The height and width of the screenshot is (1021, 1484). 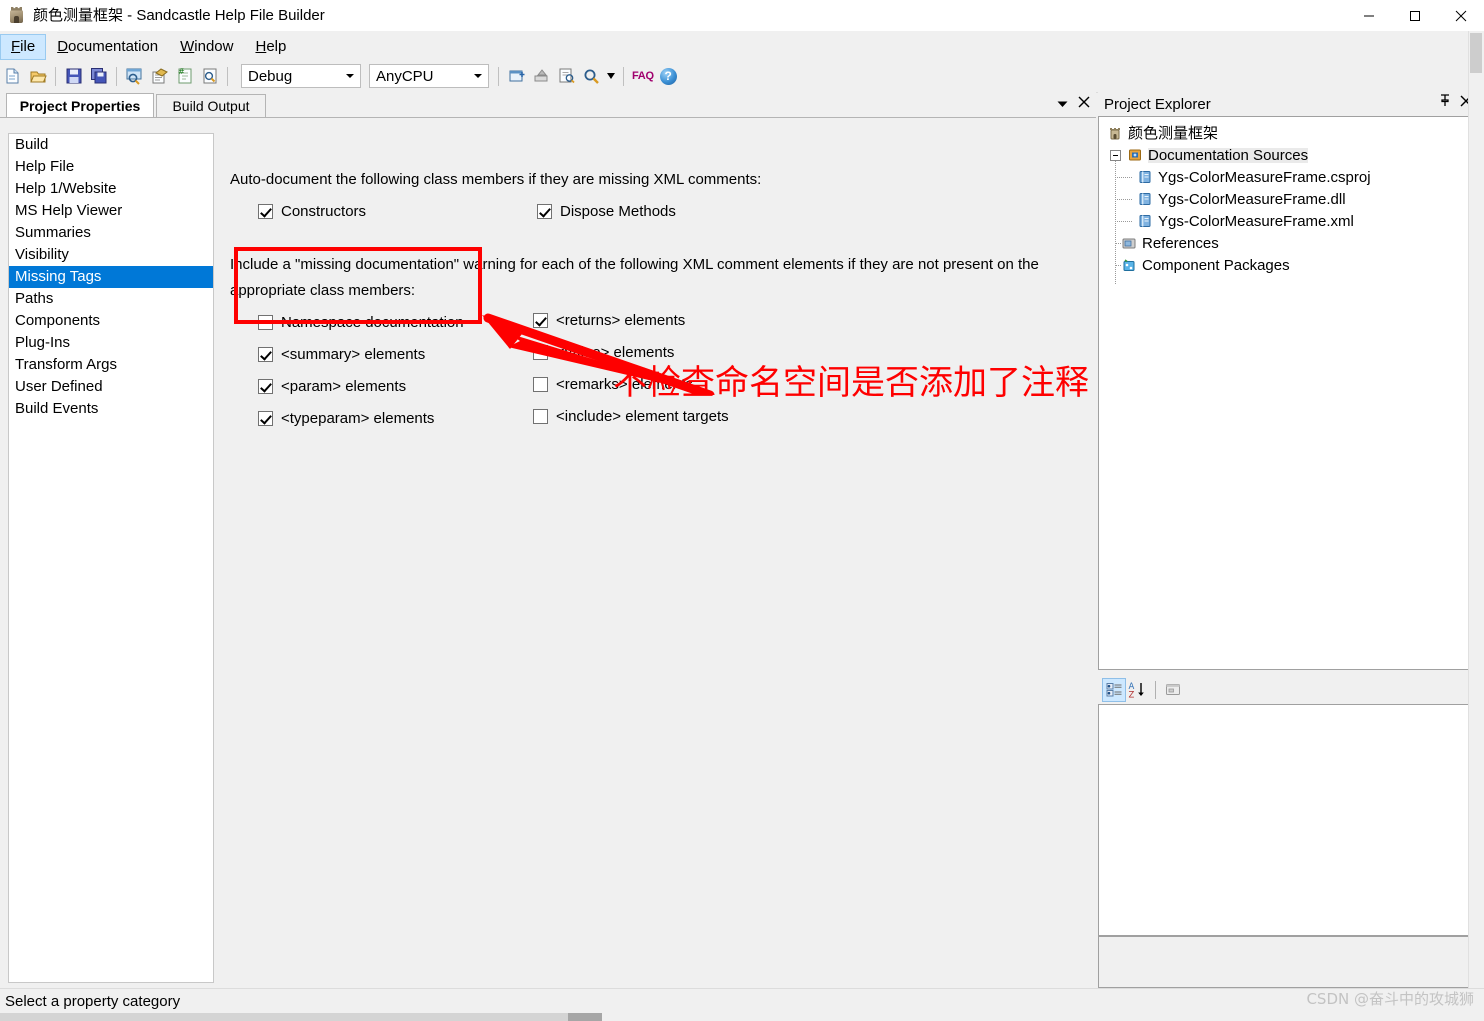 I want to click on faq-label: FAQ, so click(x=643, y=76).